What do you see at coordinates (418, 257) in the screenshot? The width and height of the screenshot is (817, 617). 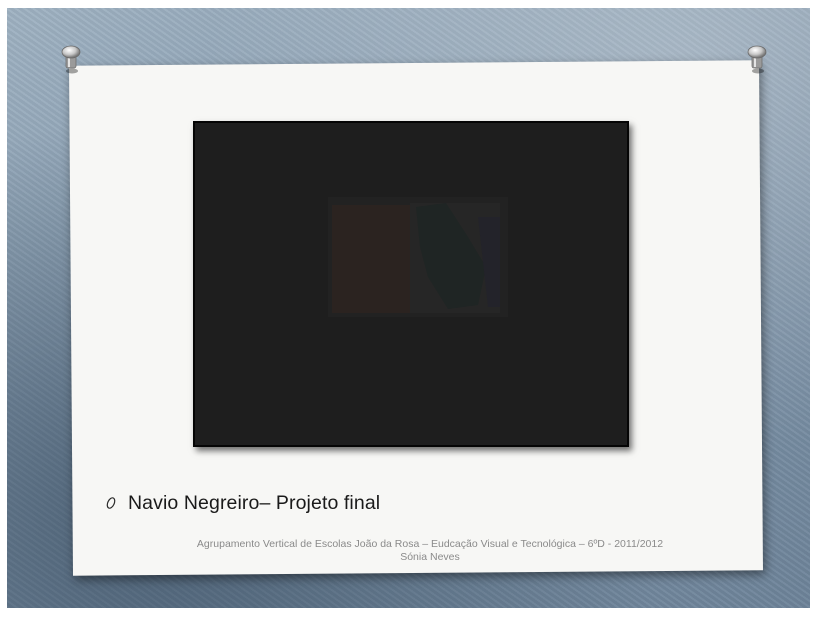 I see `video-thumbnail` at bounding box center [418, 257].